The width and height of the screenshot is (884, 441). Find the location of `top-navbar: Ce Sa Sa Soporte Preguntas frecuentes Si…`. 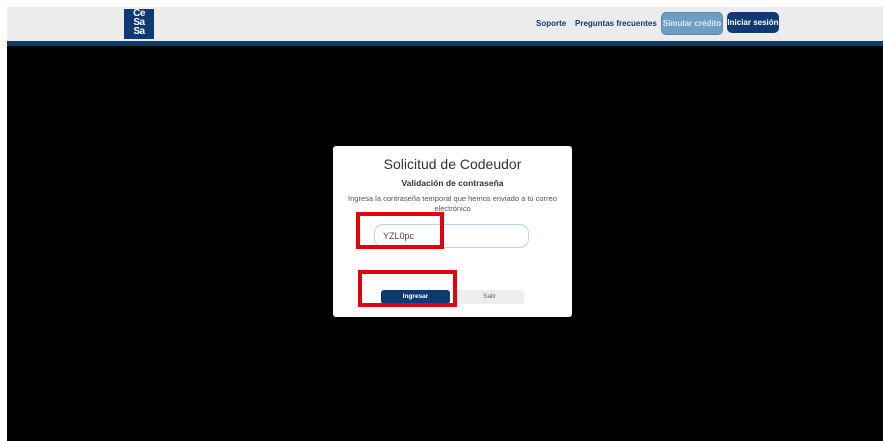

top-navbar: Ce Sa Sa Soporte Preguntas frecuentes Si… is located at coordinates (445, 24).